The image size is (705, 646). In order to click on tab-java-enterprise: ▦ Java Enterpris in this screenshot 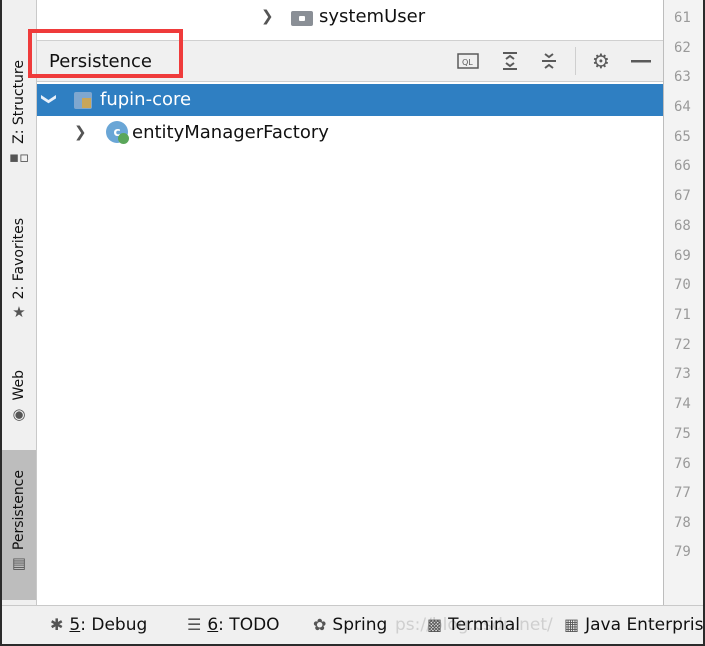, I will do `click(633, 625)`.